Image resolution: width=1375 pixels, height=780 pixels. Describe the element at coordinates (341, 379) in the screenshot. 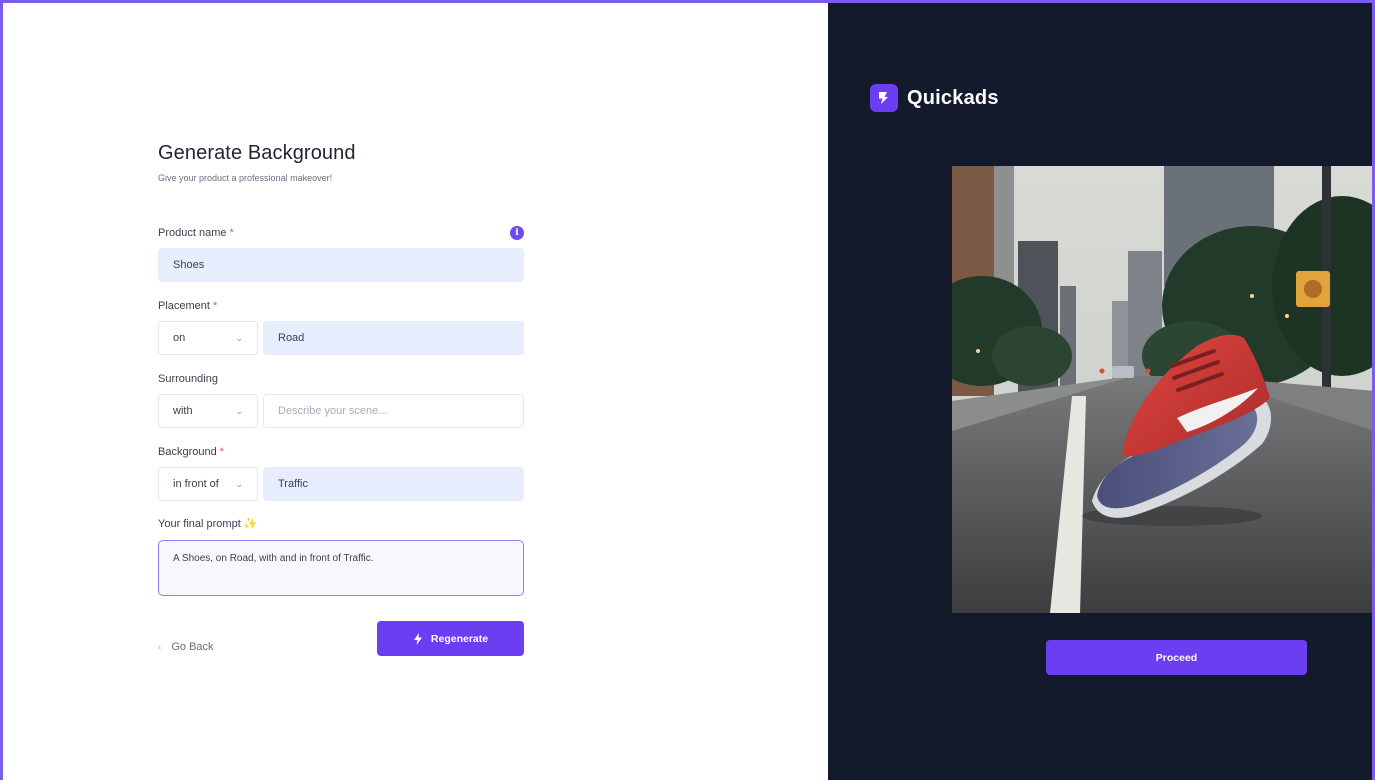

I see `surrounding-label-row: Surrounding` at that location.